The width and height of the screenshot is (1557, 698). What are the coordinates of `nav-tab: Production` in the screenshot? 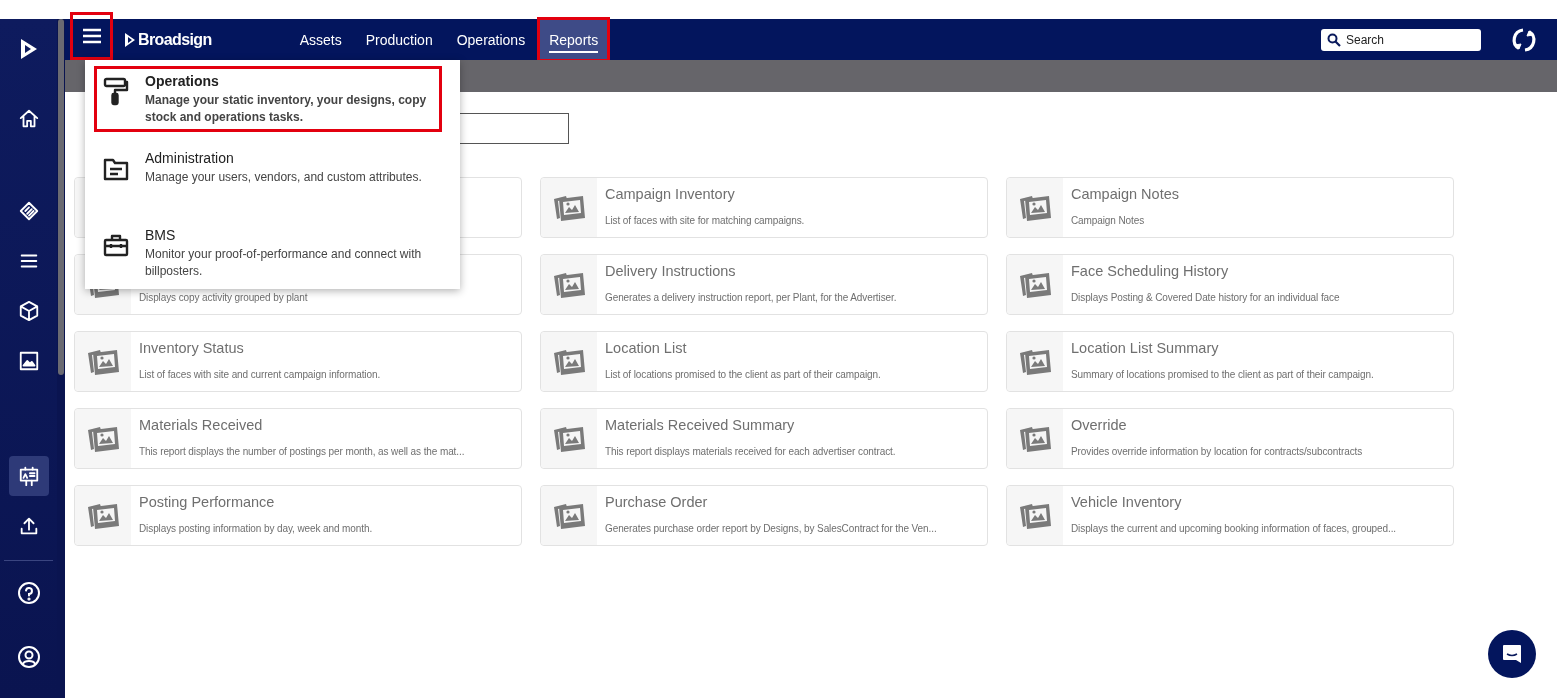 It's located at (399, 39).